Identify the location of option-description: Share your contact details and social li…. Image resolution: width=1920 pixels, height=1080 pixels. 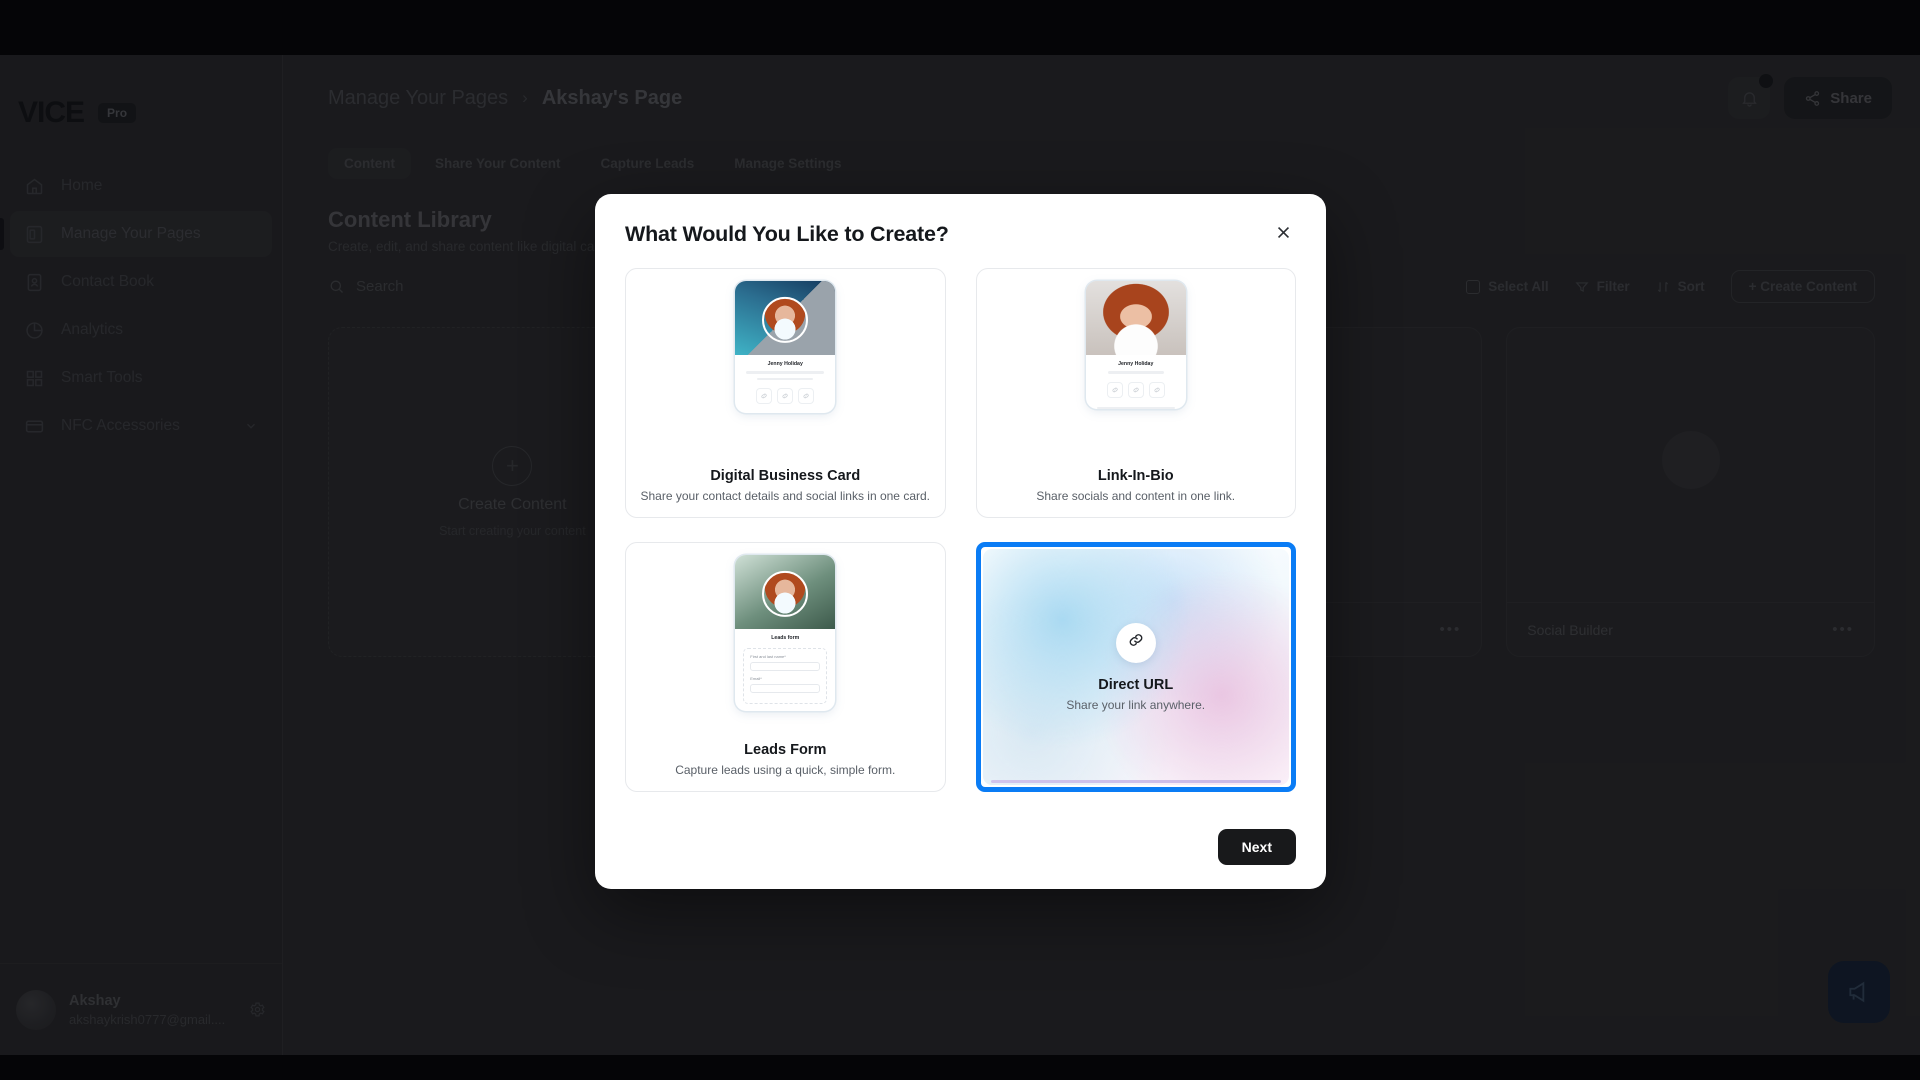
(785, 496).